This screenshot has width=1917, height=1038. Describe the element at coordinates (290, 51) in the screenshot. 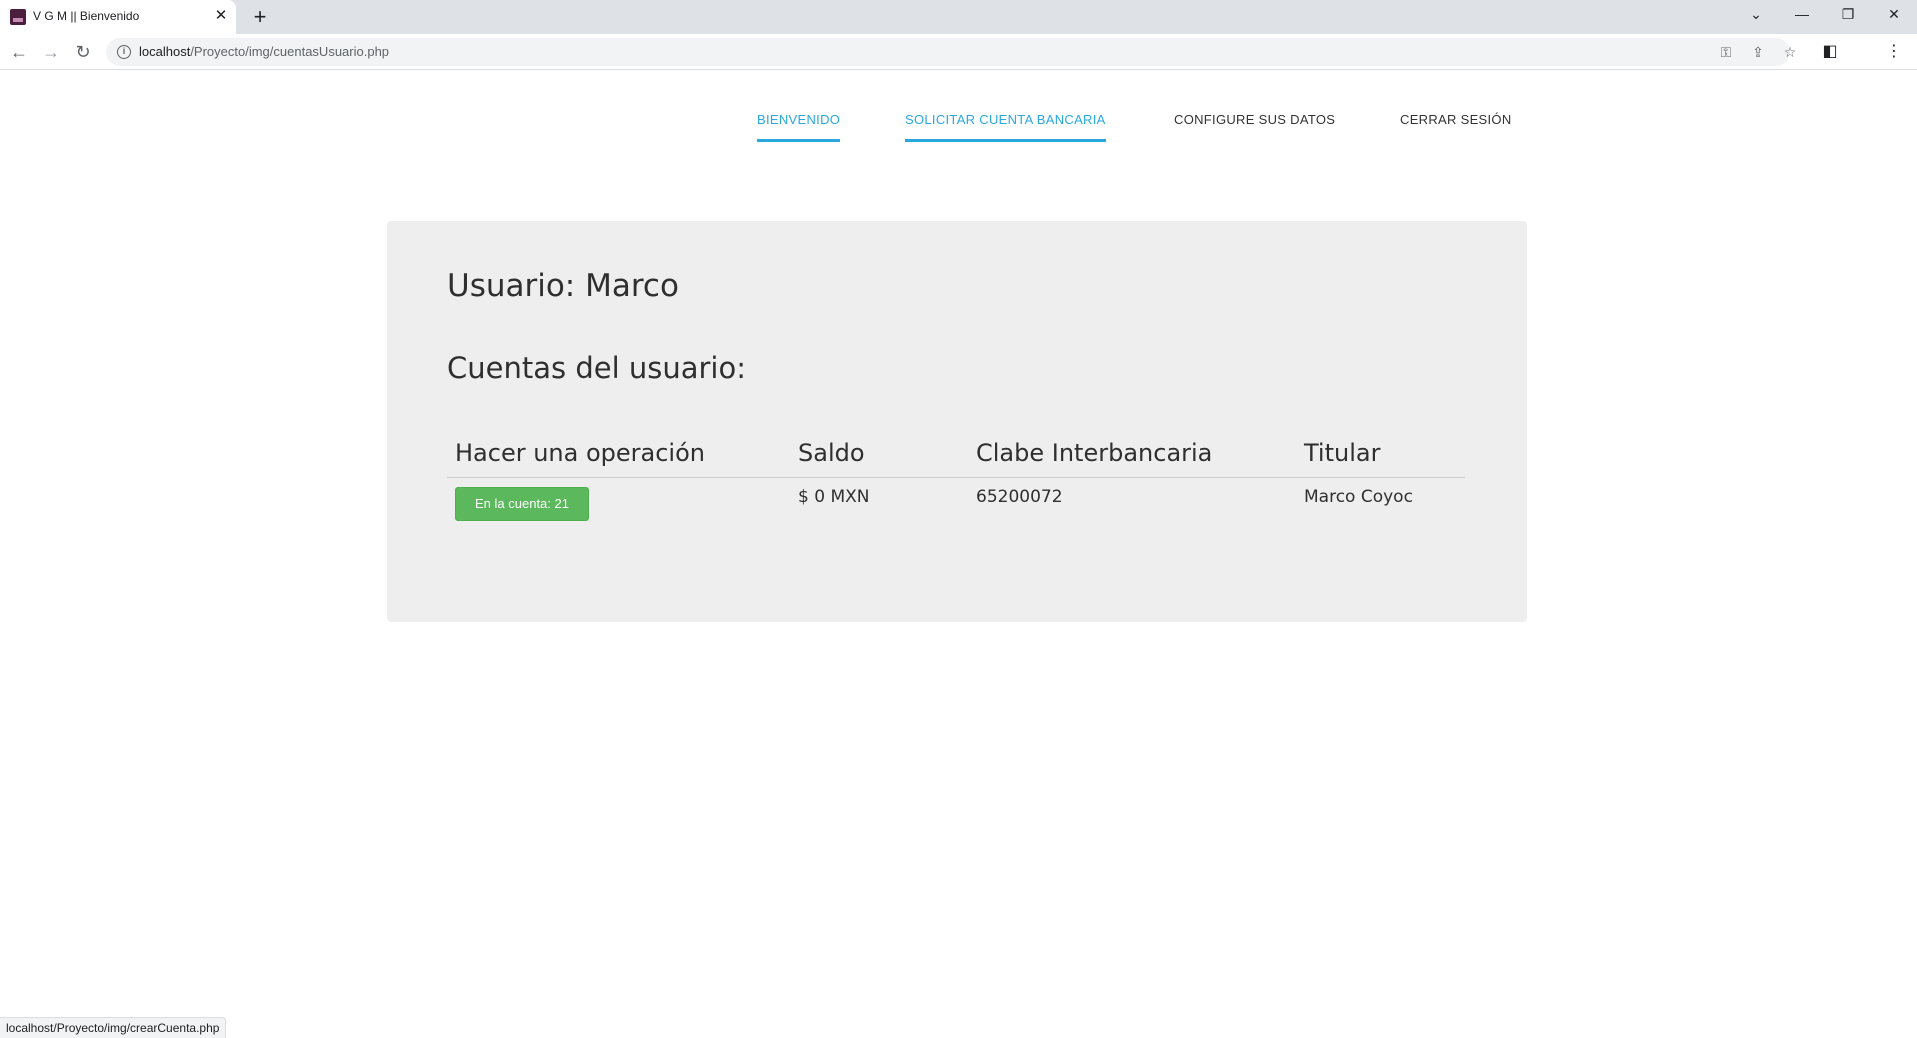

I see `url-path: /Proyecto/img/cuentasUsuario.php` at that location.